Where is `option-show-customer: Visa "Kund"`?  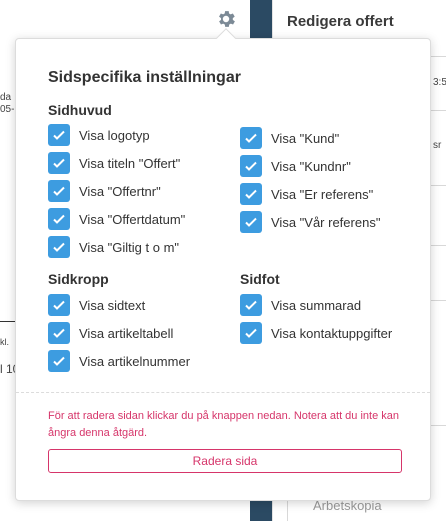
option-show-customer: Visa "Kund" is located at coordinates (289, 138).